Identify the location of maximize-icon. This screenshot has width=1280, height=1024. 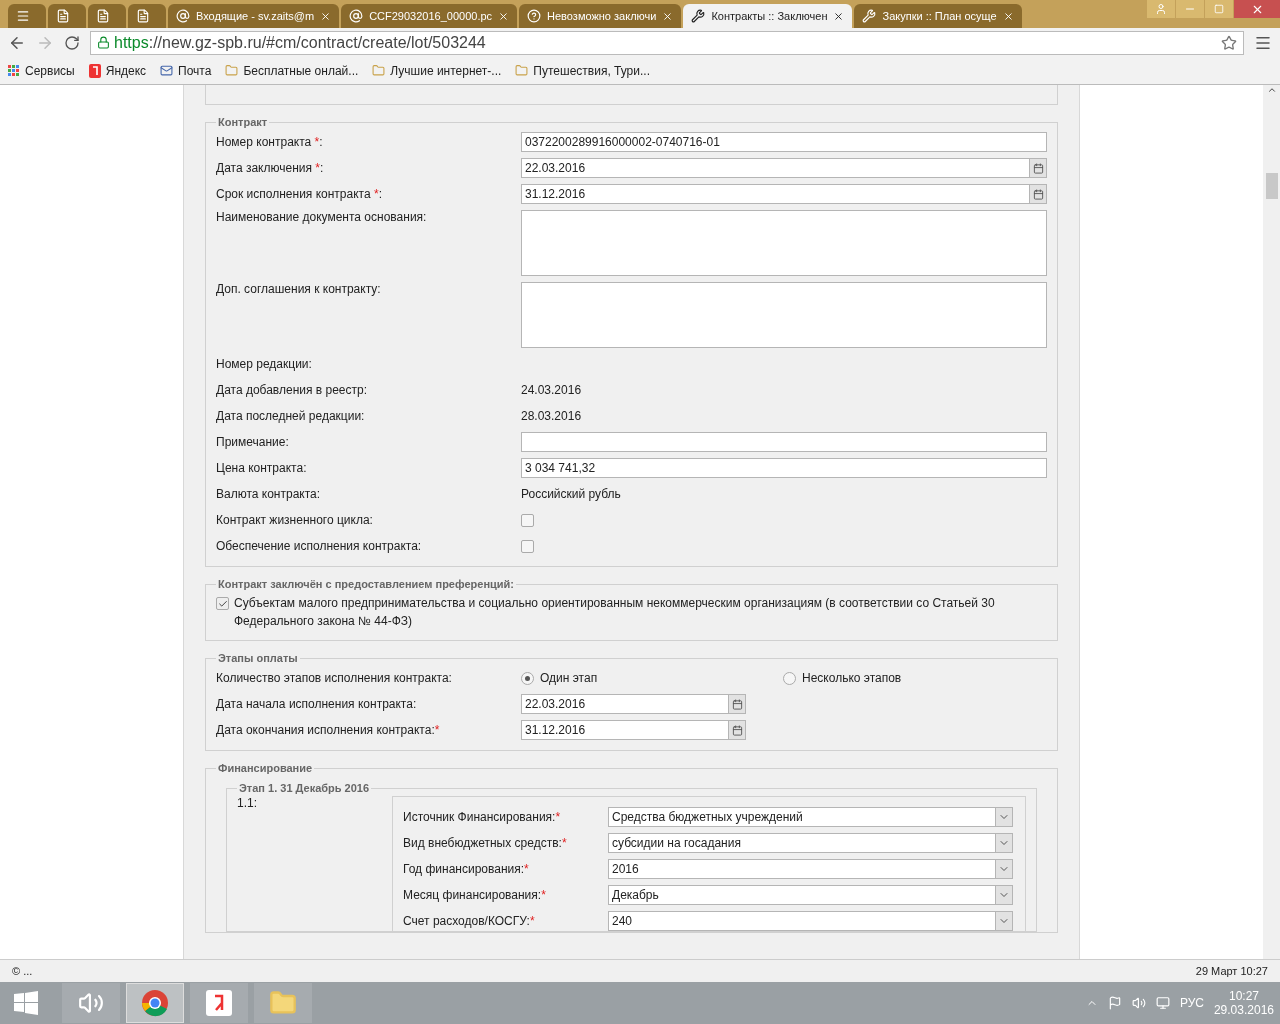
(1219, 9).